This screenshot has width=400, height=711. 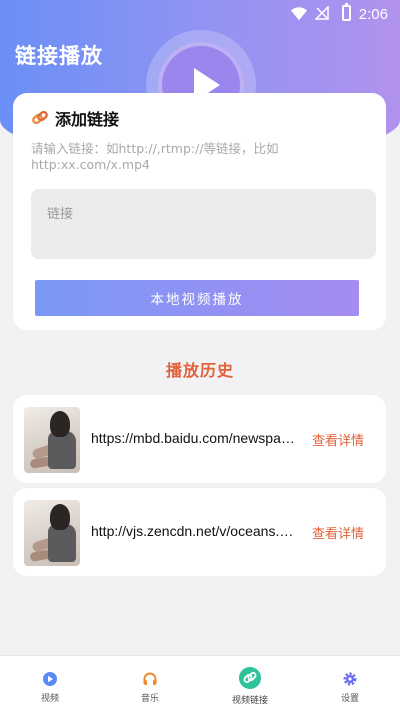 I want to click on chain-link-icon, so click(x=40, y=117).